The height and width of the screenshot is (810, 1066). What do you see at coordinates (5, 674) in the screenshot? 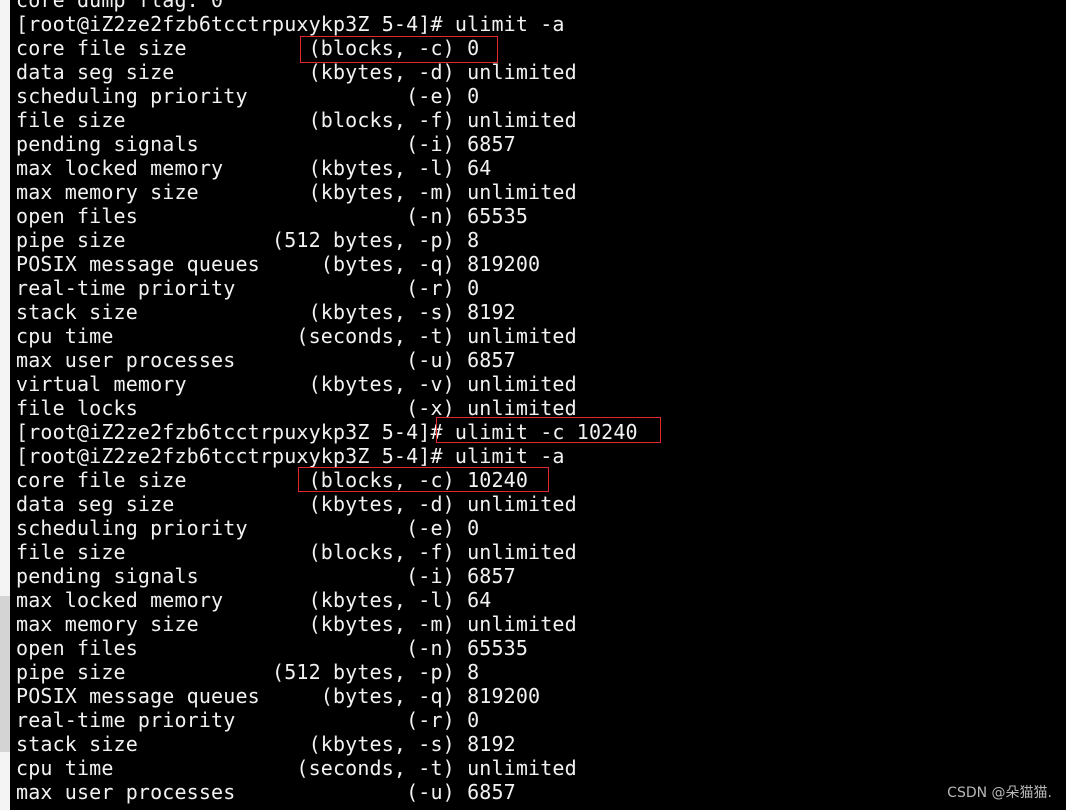
I see `scrollbar-track` at bounding box center [5, 674].